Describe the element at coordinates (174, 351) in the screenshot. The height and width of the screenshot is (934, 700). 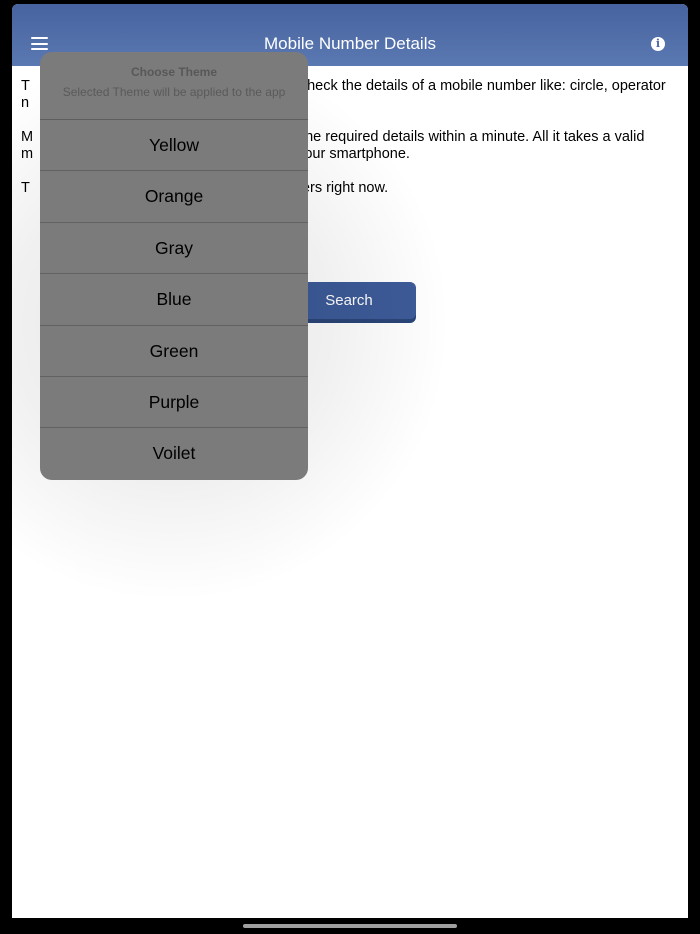
I see `theme-option-green: Green` at that location.